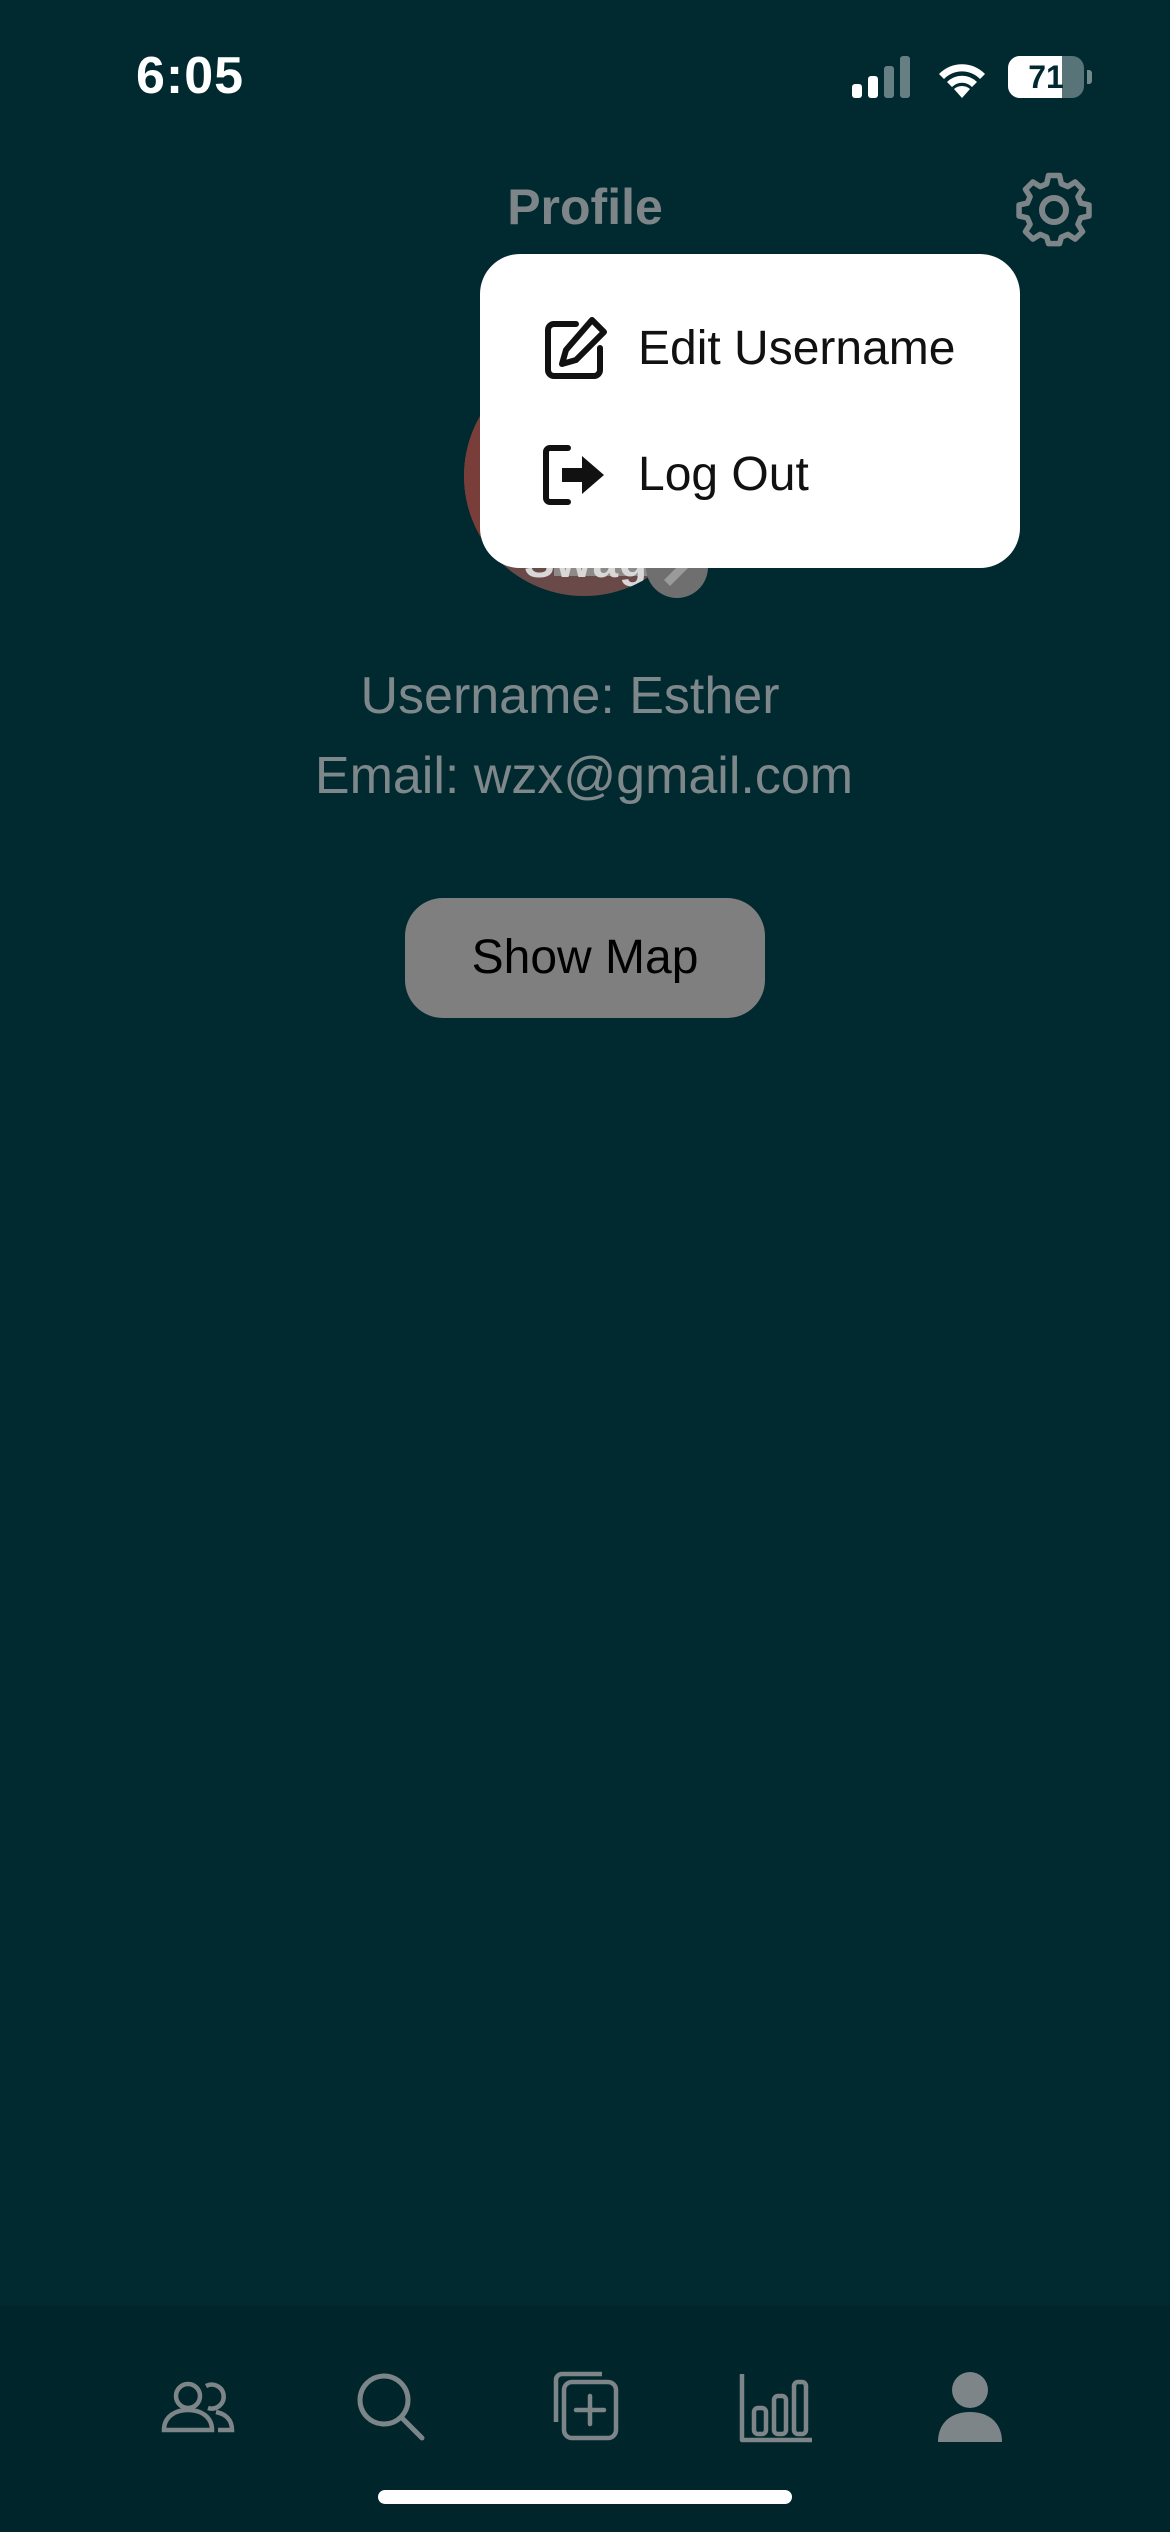 The image size is (1170, 2532). What do you see at coordinates (585, 75) in the screenshot?
I see `status-bar: 6:05 71` at bounding box center [585, 75].